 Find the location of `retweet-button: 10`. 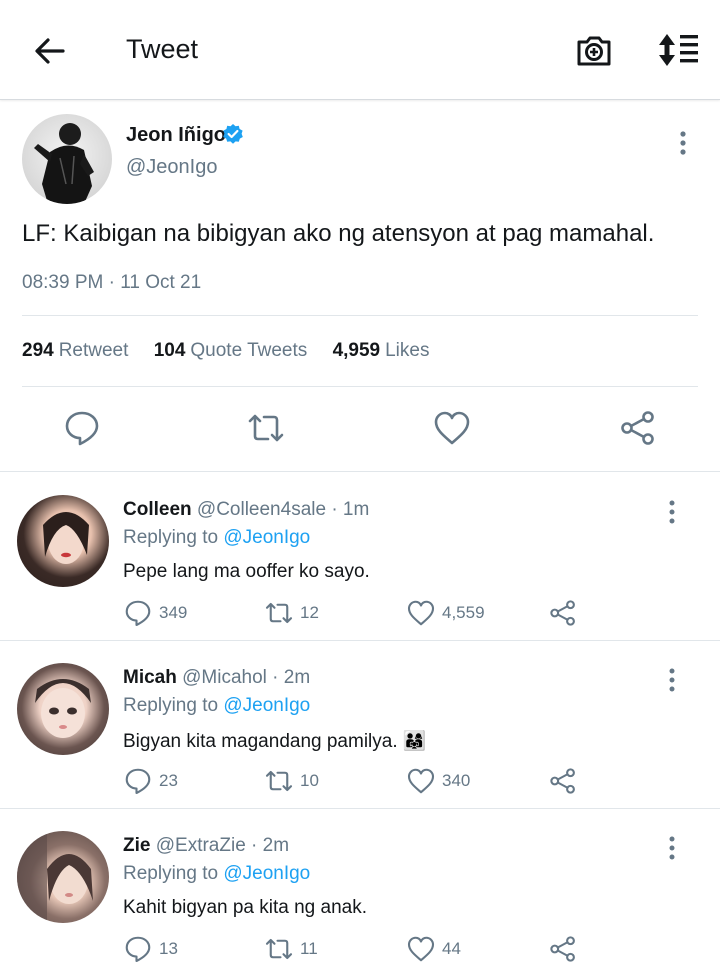

retweet-button: 10 is located at coordinates (291, 781).